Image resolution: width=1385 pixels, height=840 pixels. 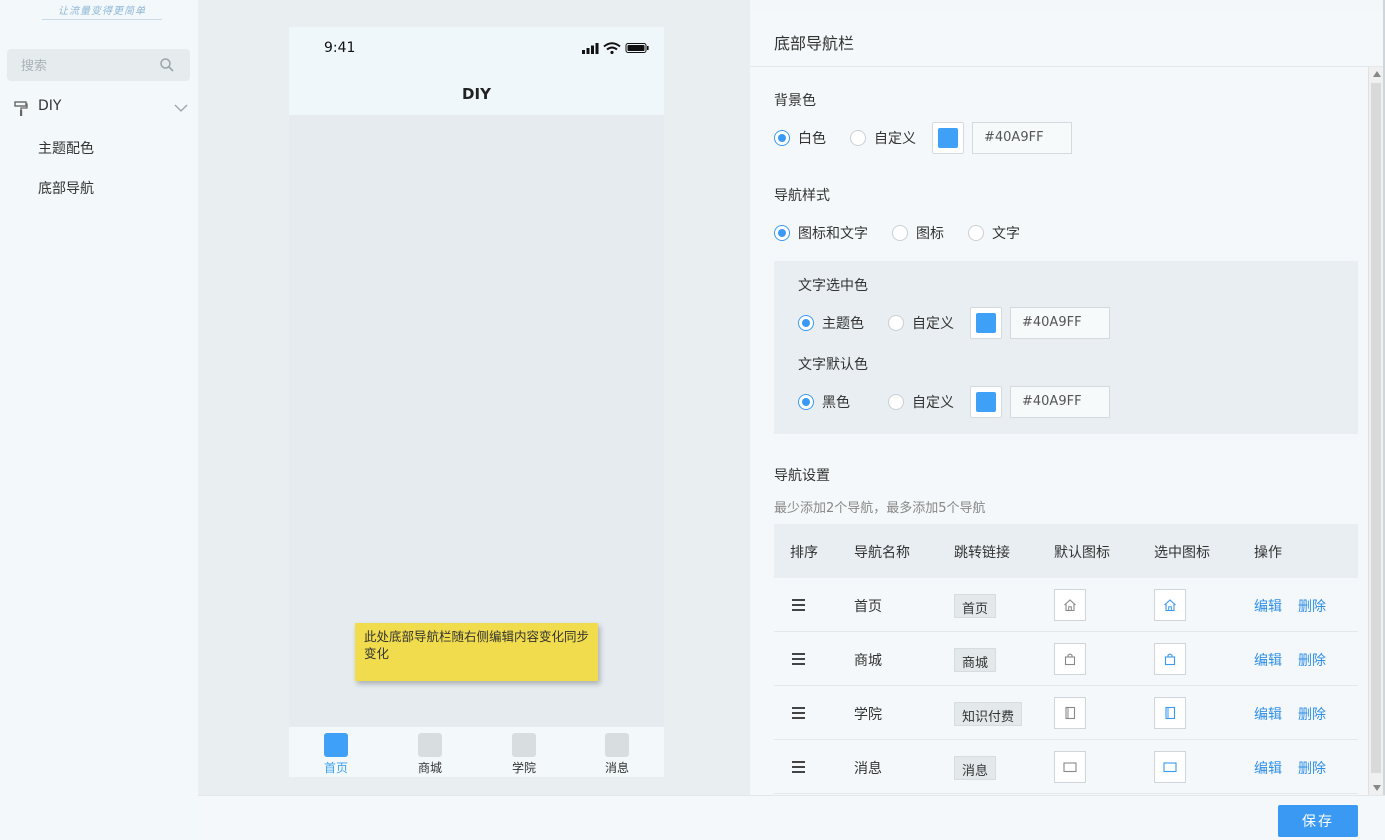 What do you see at coordinates (1377, 74) in the screenshot?
I see `scroll-up-arrow-icon` at bounding box center [1377, 74].